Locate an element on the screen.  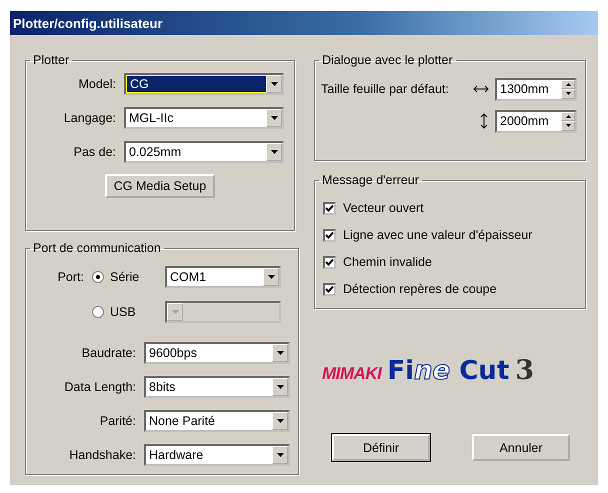
field-label: Data Length: is located at coordinates (100, 387).